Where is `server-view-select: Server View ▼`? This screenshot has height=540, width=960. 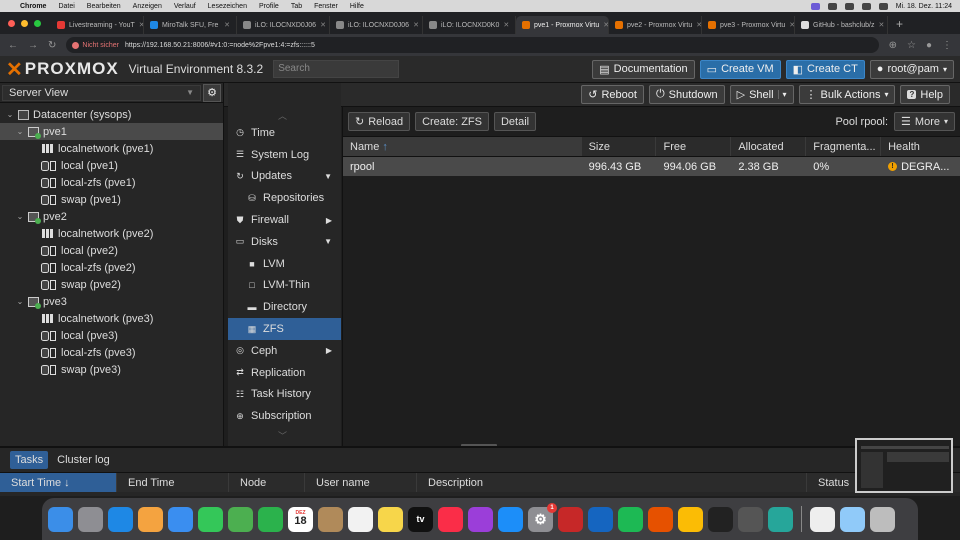
server-view-select: Server View ▼ is located at coordinates (101, 92).